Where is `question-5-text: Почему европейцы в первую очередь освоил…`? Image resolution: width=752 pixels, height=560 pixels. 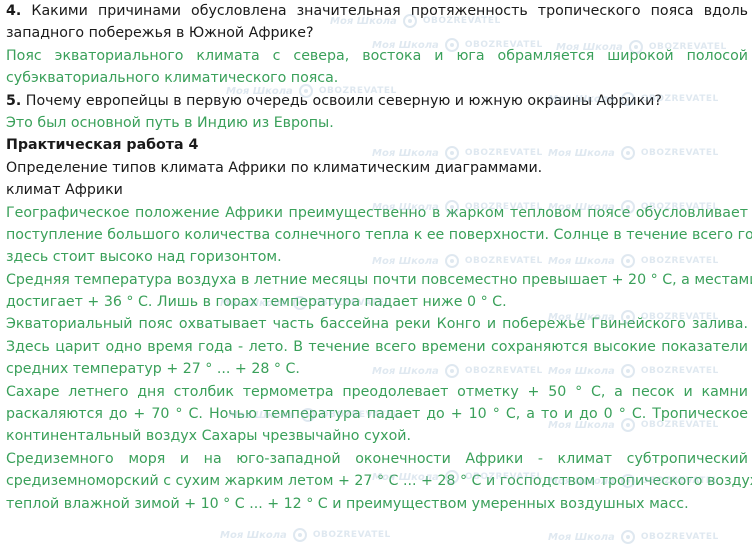
question-5-text: Почему европейцы в первую очередь освоил… is located at coordinates (343, 100).